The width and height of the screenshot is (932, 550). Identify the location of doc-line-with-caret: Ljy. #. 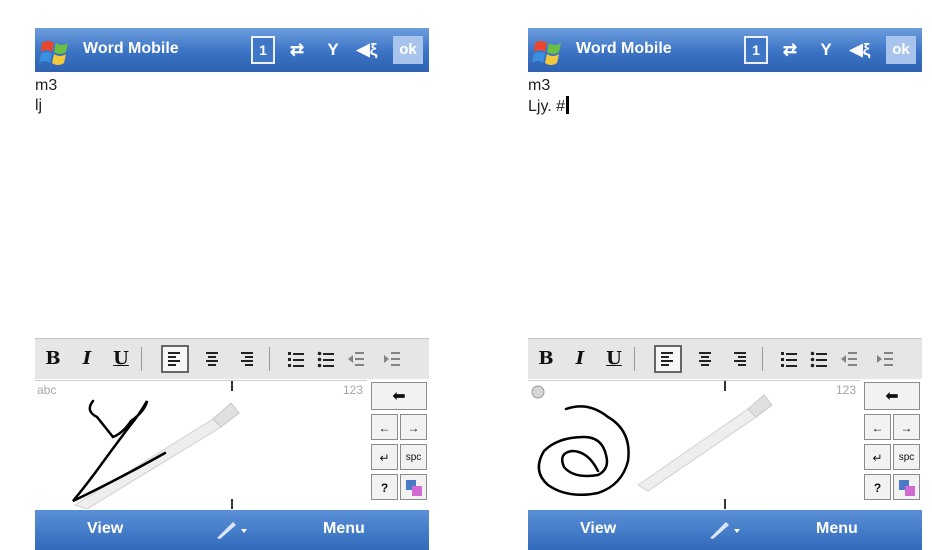
(549, 106).